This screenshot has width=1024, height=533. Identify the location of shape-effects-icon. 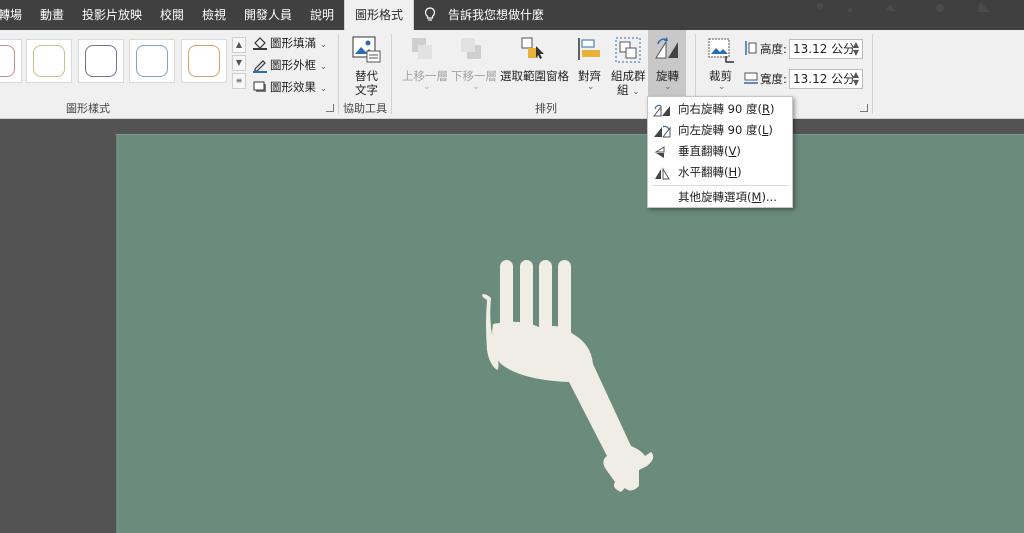
(260, 89).